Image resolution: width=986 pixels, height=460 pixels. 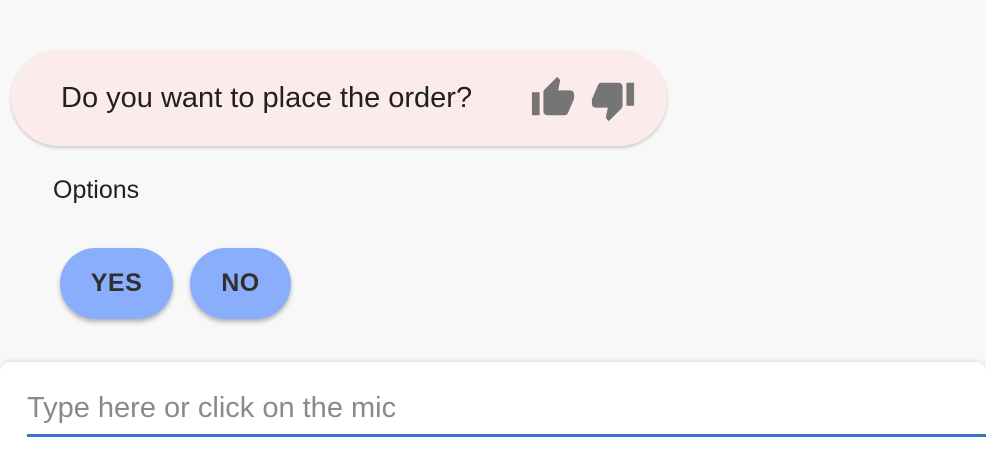 I want to click on options-label: Options, so click(x=96, y=190).